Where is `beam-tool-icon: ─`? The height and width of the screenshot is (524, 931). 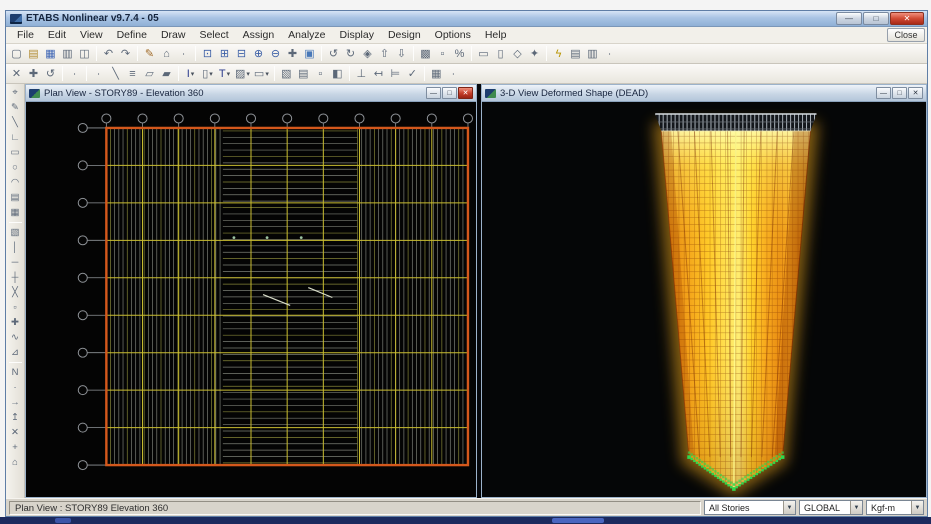 beam-tool-icon: ─ is located at coordinates (15, 262).